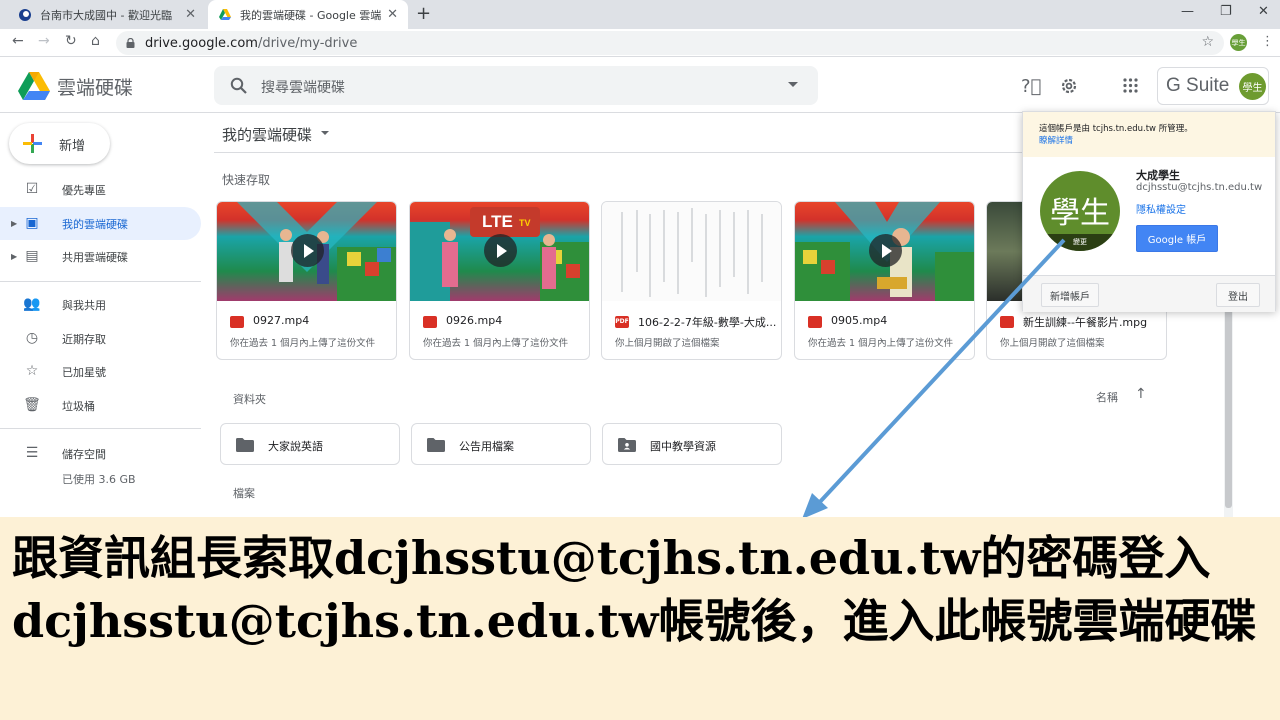 The width and height of the screenshot is (1280, 720). I want to click on tv-logo-text: TV, so click(525, 223).